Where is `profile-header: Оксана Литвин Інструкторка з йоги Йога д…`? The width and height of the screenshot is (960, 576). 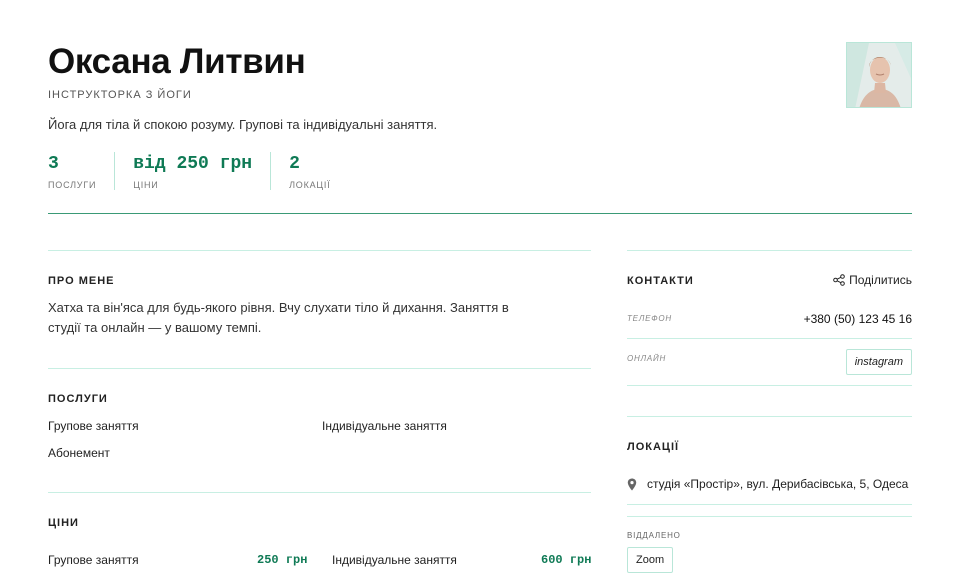
profile-header: Оксана Литвин Інструкторка з йоги Йога д… is located at coordinates (480, 86).